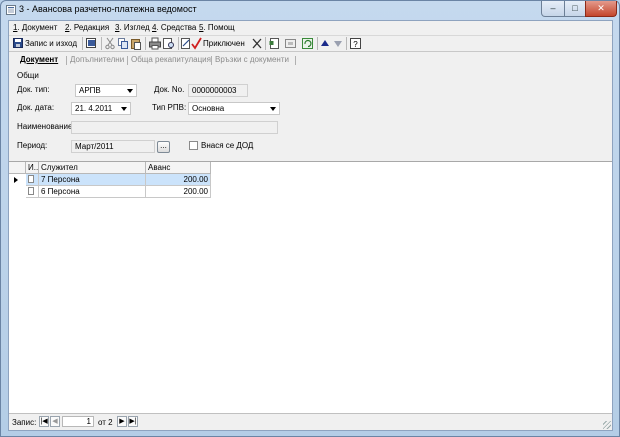 Image resolution: width=620 pixels, height=437 pixels. I want to click on save-copy-icon, so click(91, 43).